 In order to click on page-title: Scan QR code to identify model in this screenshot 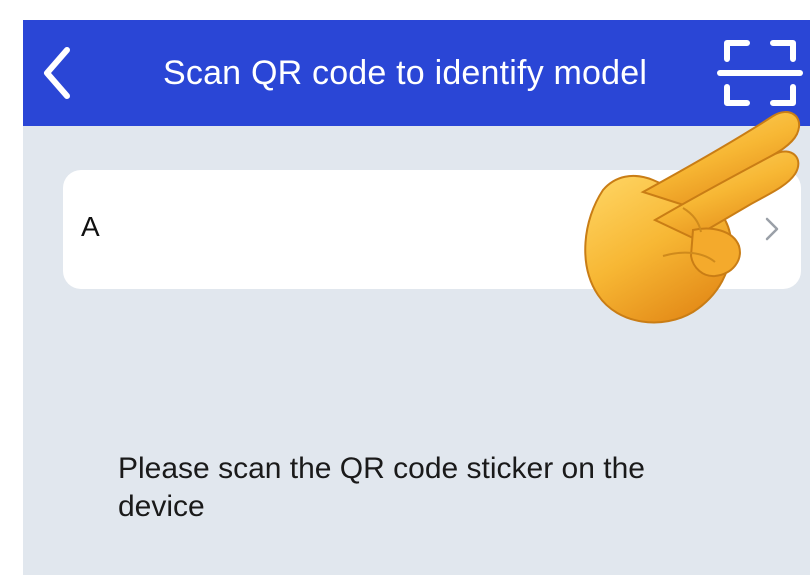, I will do `click(405, 73)`.